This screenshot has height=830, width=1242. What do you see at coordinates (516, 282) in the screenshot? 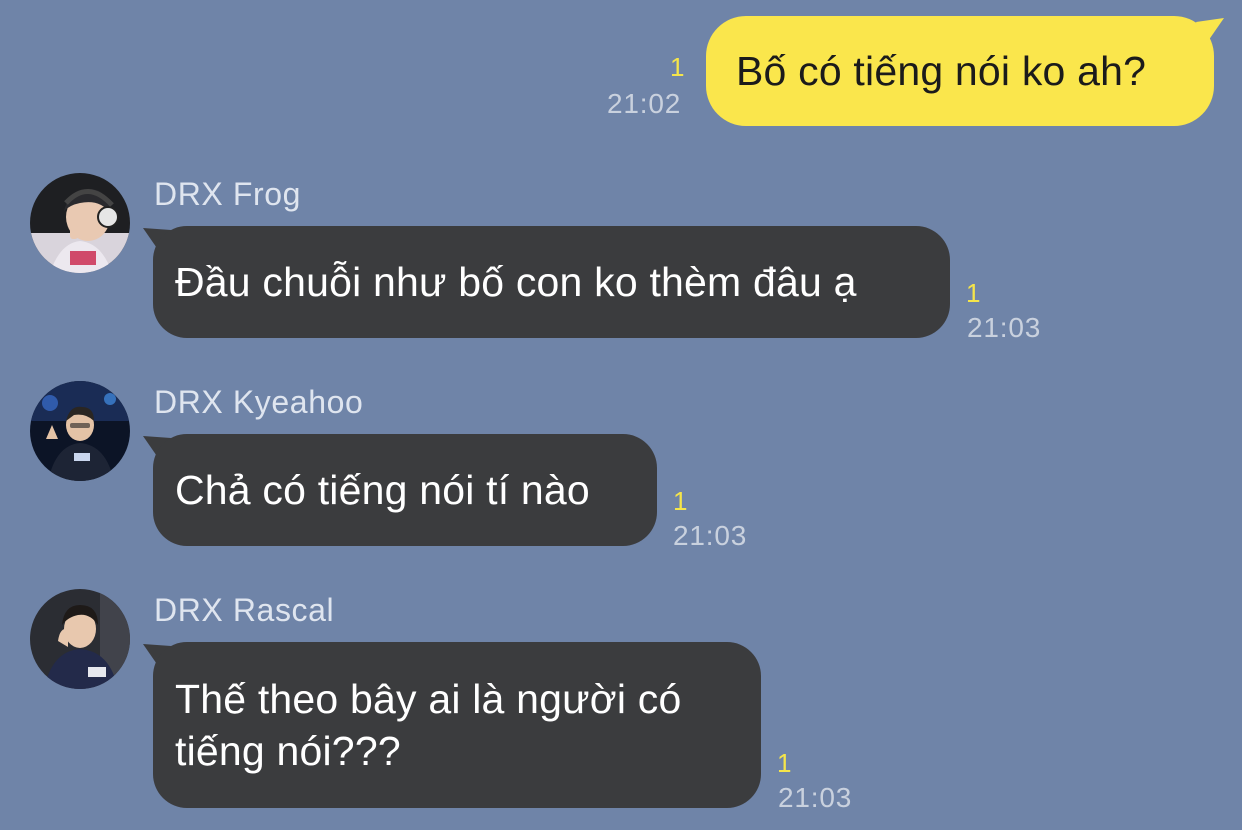
I see `message-text: Đầu chuỗi như bố con ko thèm đâu ạ` at bounding box center [516, 282].